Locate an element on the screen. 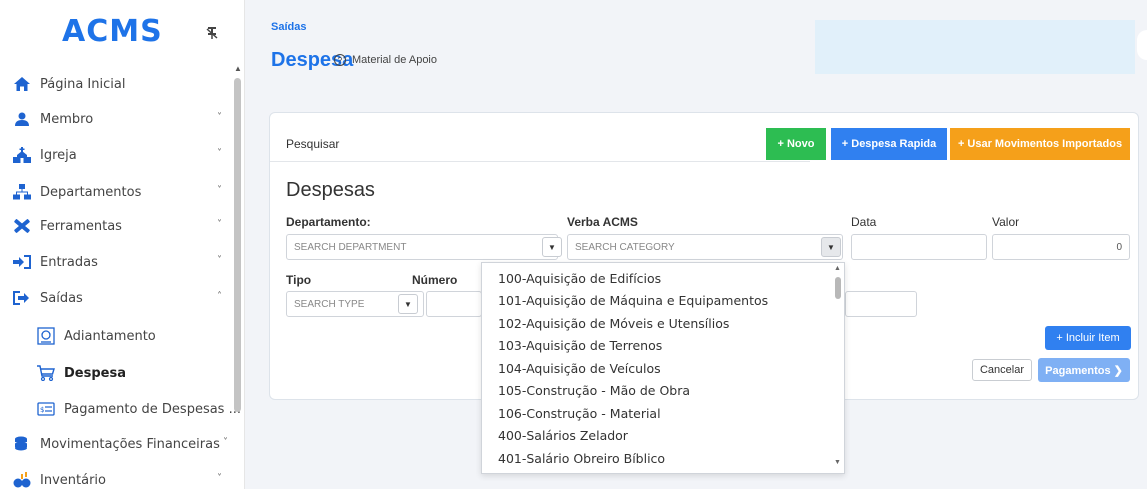 The image size is (1147, 489). sidebar-item-adiantamento: Adiantamento is located at coordinates (141, 336).